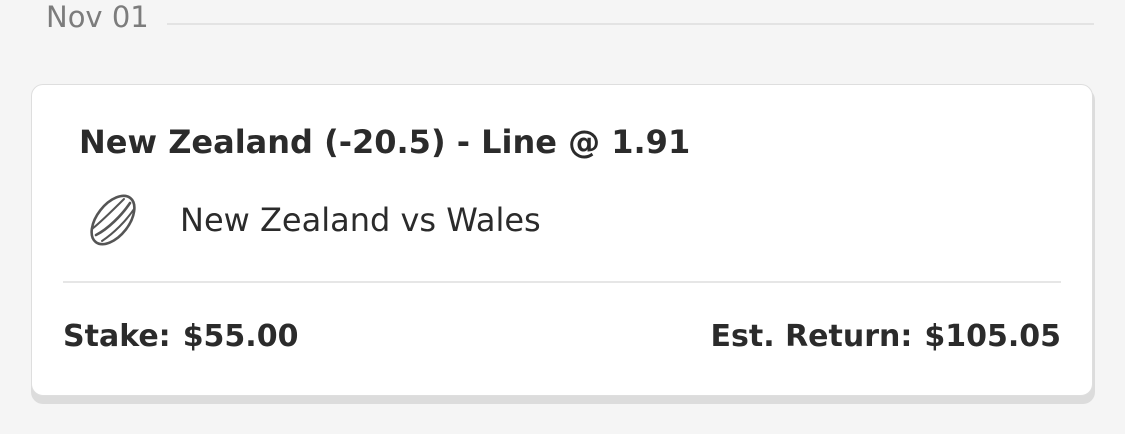  I want to click on estimated-return: Est. Return: $105.05, so click(886, 336).